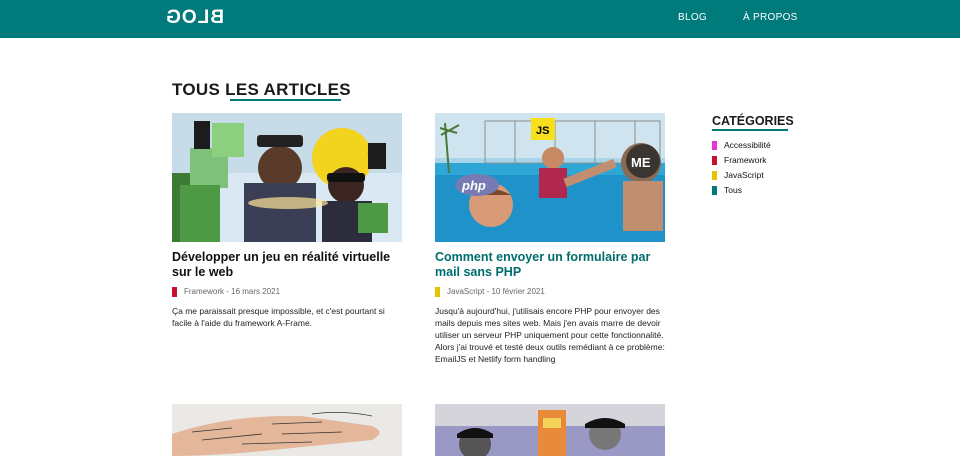 The height and width of the screenshot is (456, 960). I want to click on title-underline, so click(285, 100).